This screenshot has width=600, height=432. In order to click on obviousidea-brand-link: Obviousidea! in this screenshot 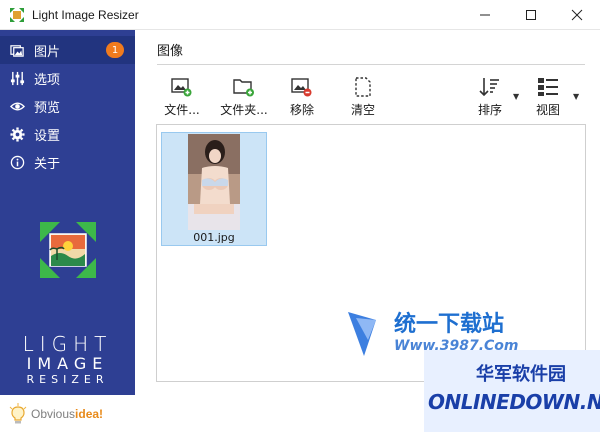, I will do `click(67, 413)`.